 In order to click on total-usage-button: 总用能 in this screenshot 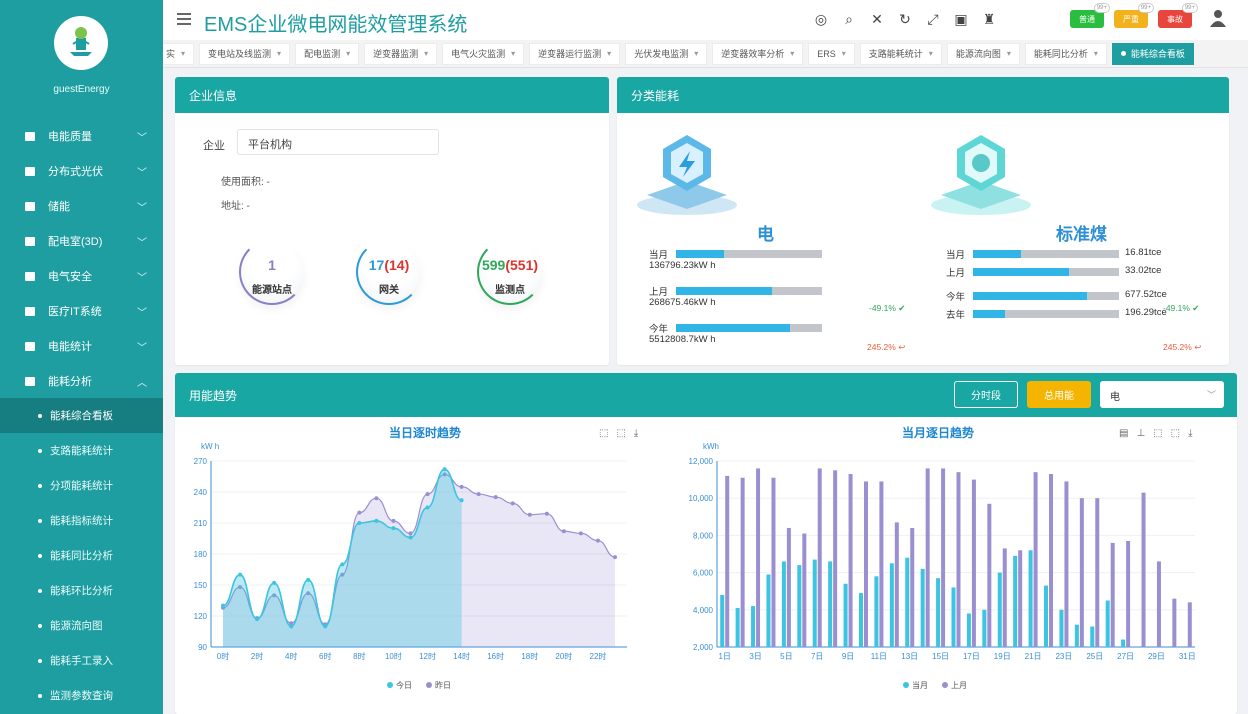, I will do `click(1059, 394)`.